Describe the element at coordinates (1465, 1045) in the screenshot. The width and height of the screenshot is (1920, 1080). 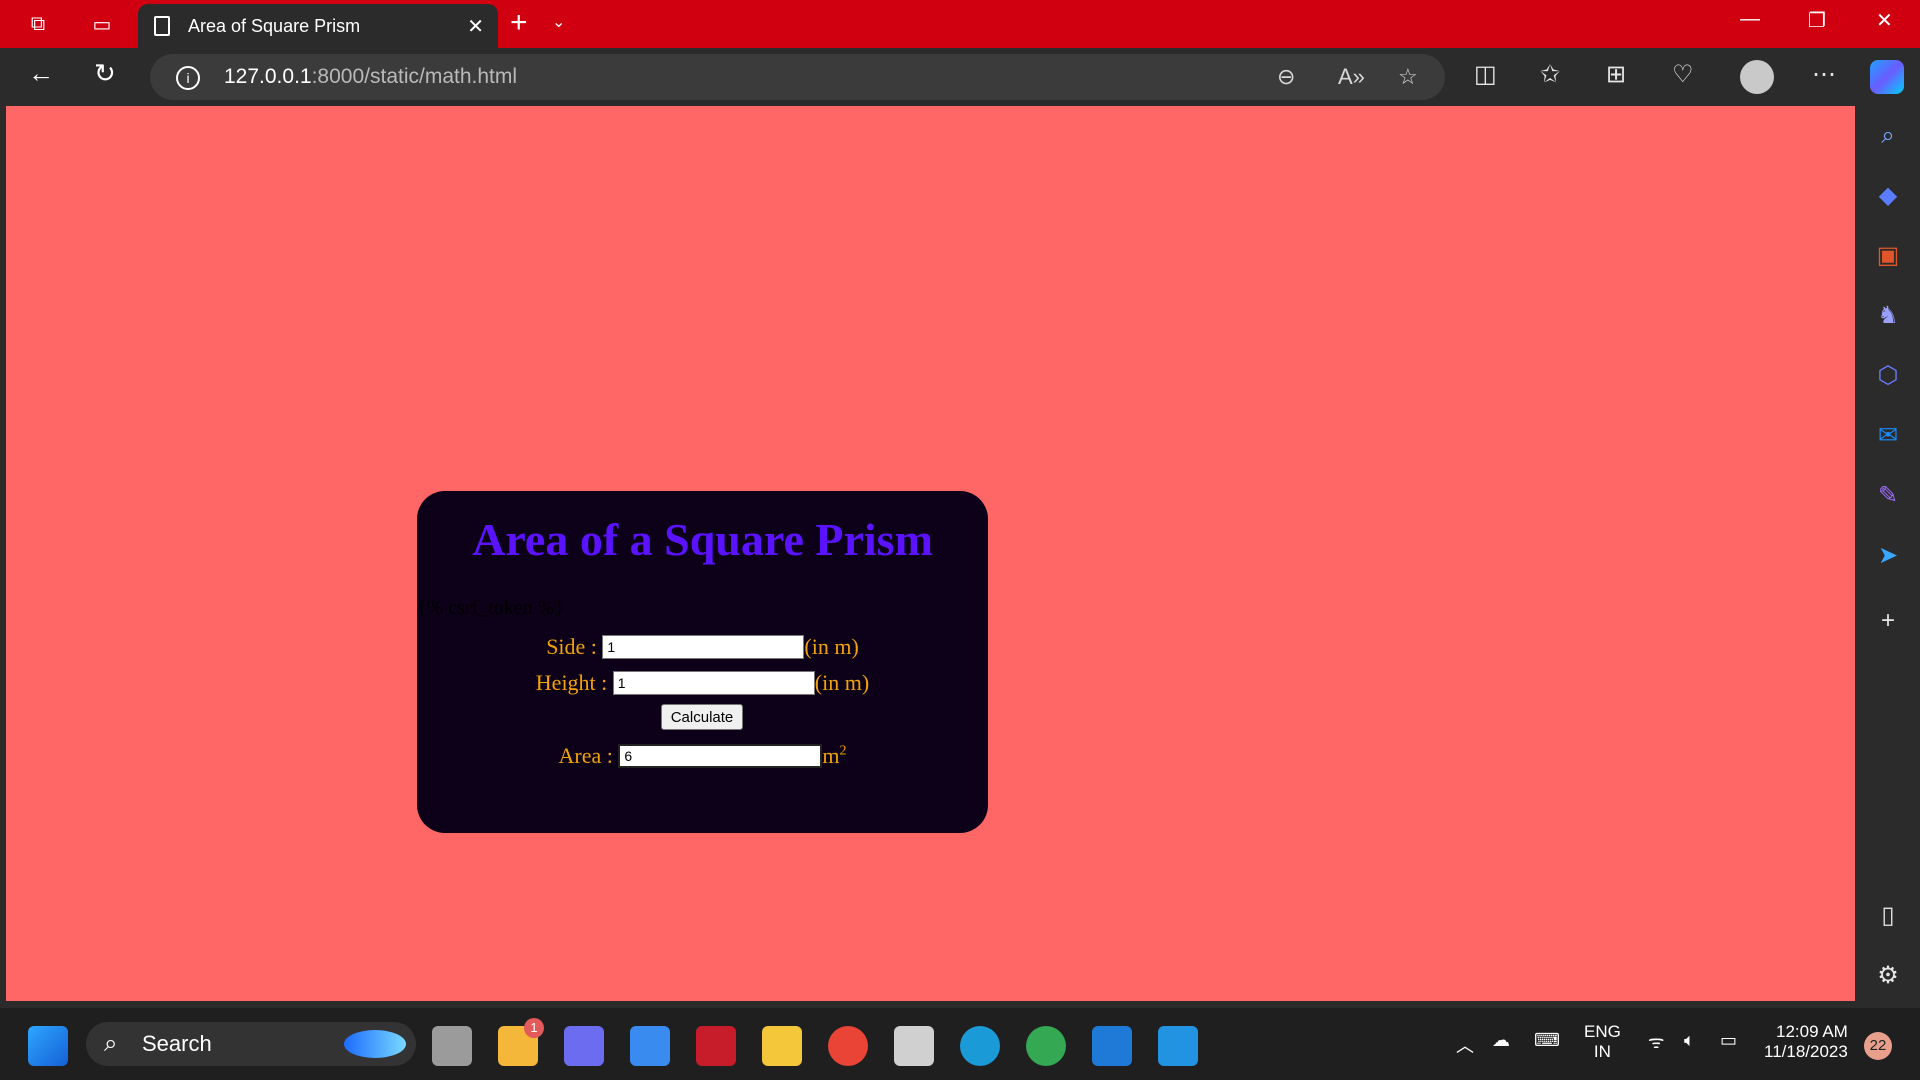
I see `chevron-up-icon: ︿` at that location.